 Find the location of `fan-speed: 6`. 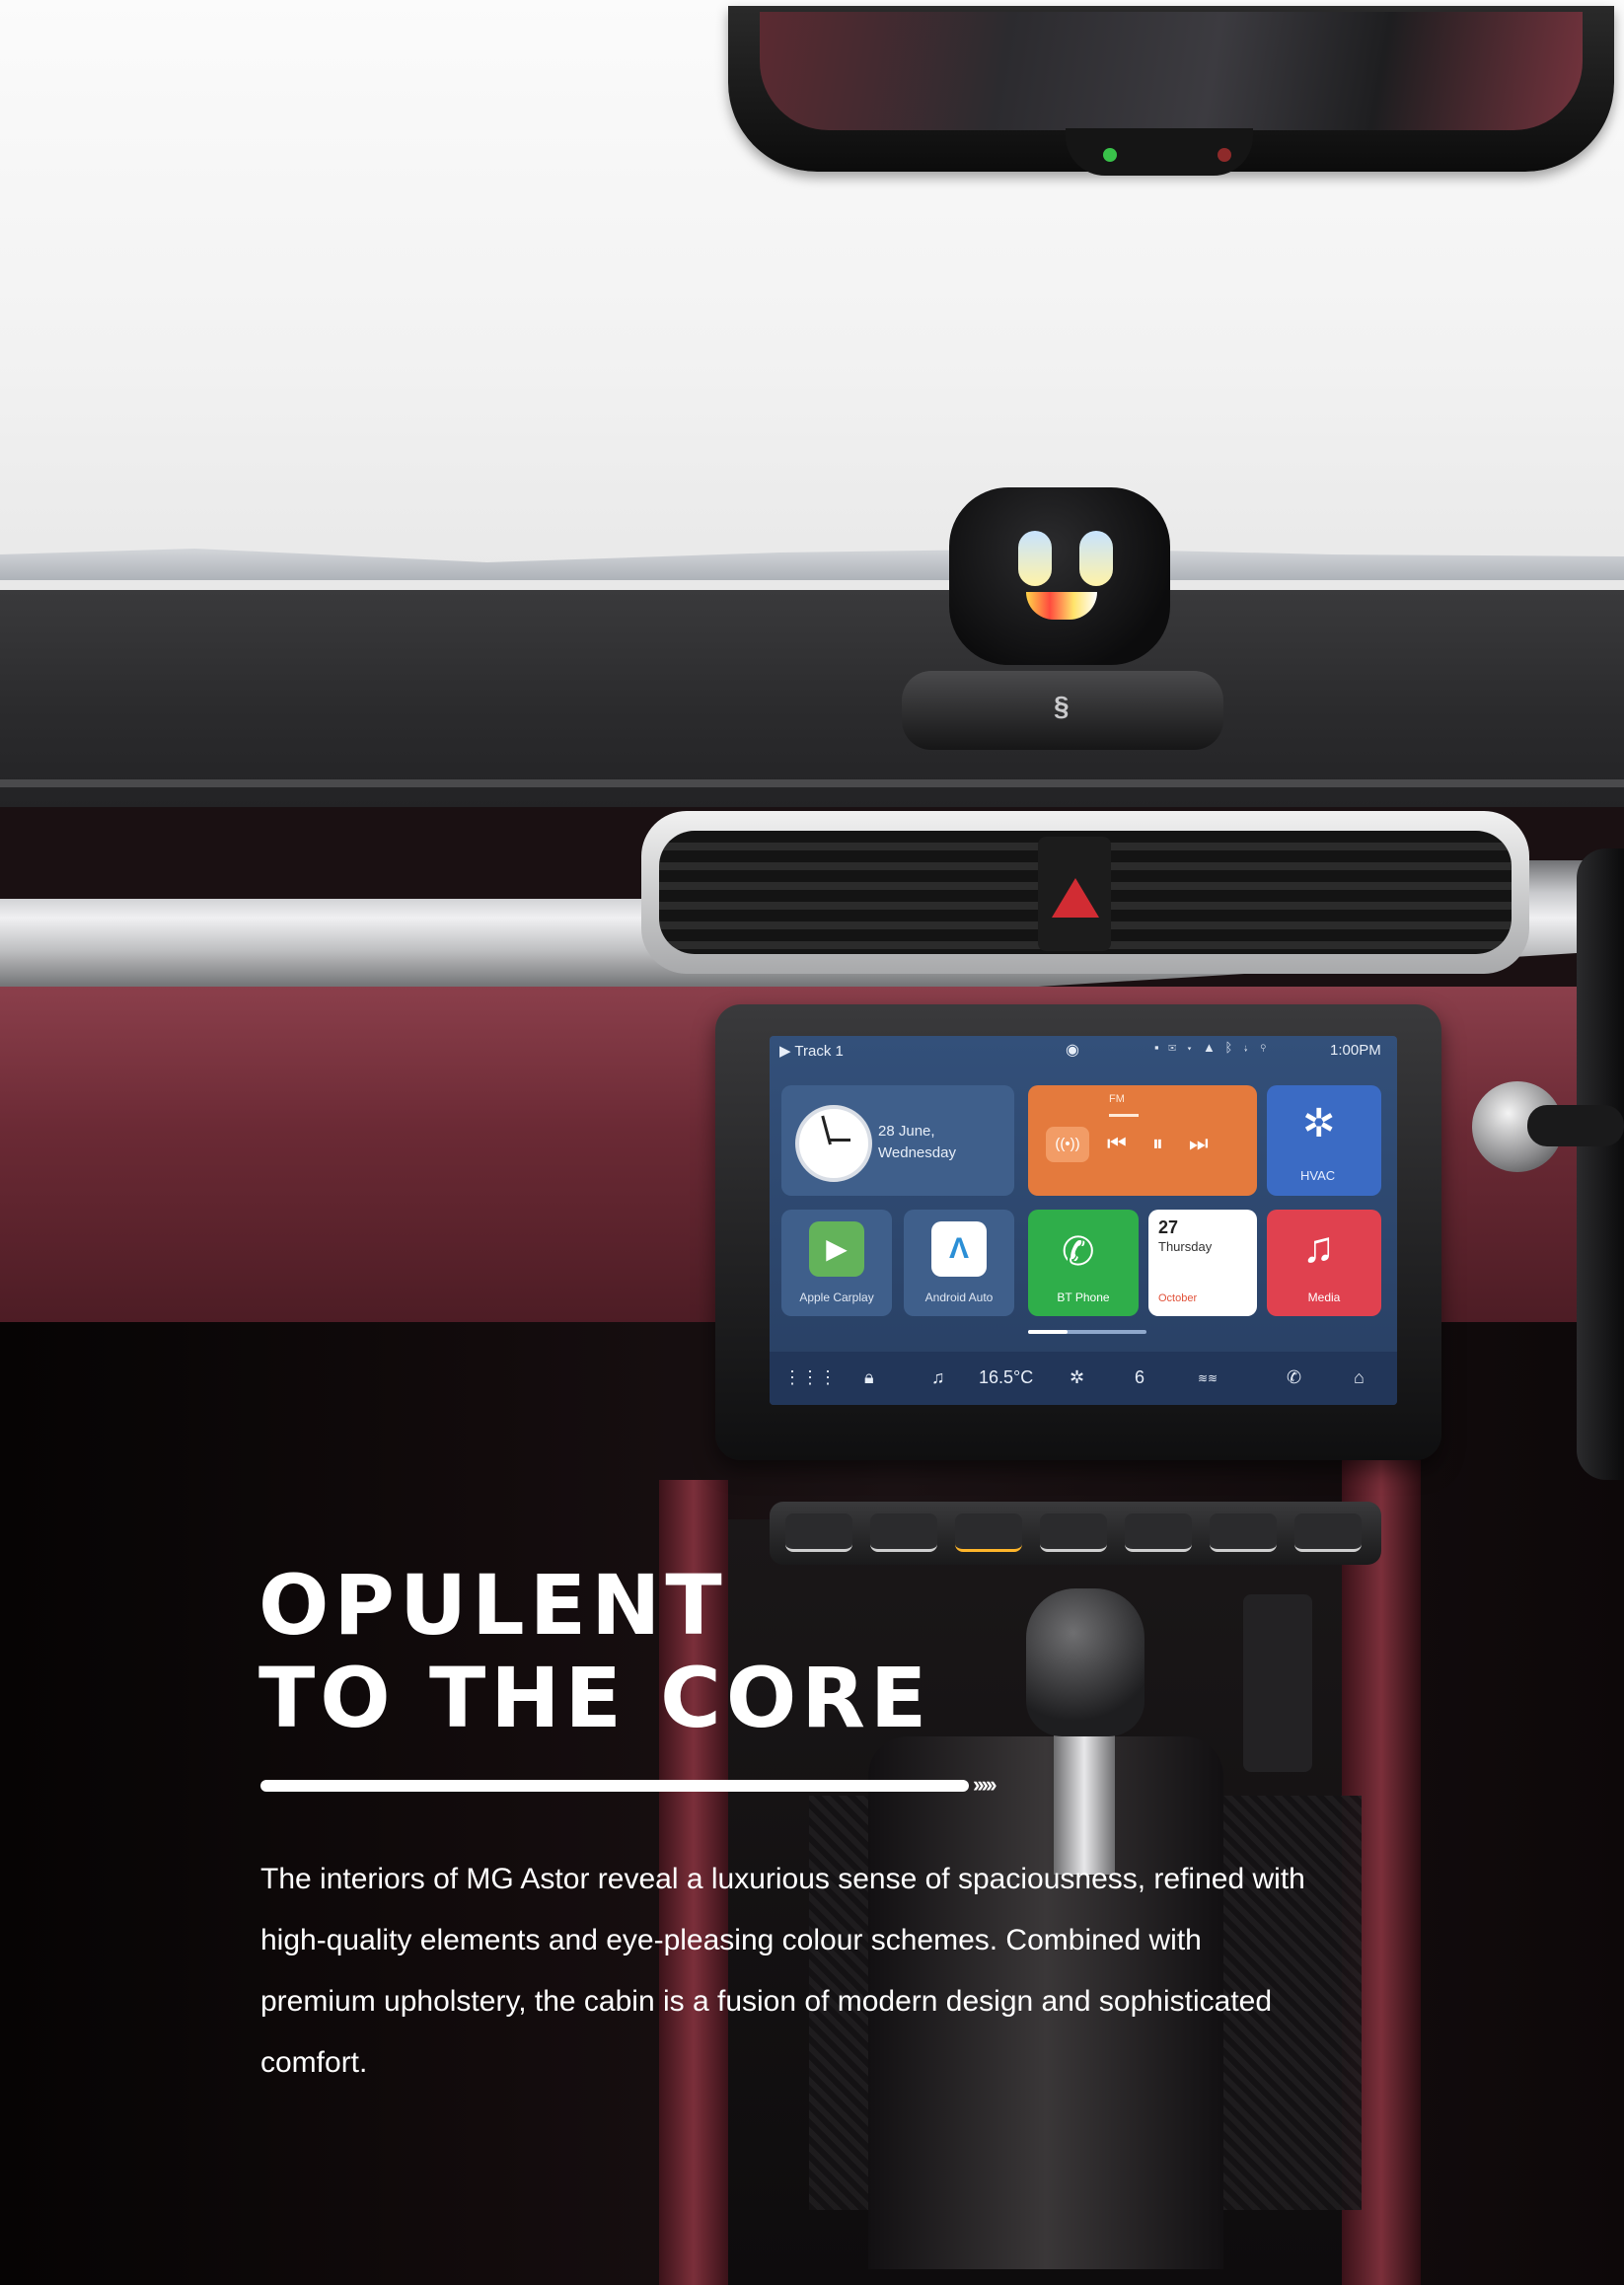

fan-speed: 6 is located at coordinates (1139, 1377).